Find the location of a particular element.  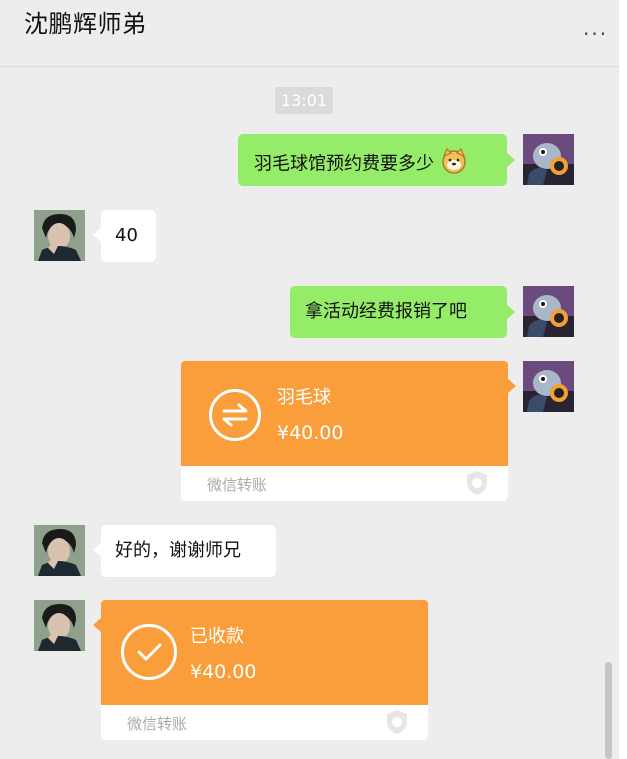

message-bubble-outgoing: 羽毛球馆预约费要多少 is located at coordinates (372, 160).